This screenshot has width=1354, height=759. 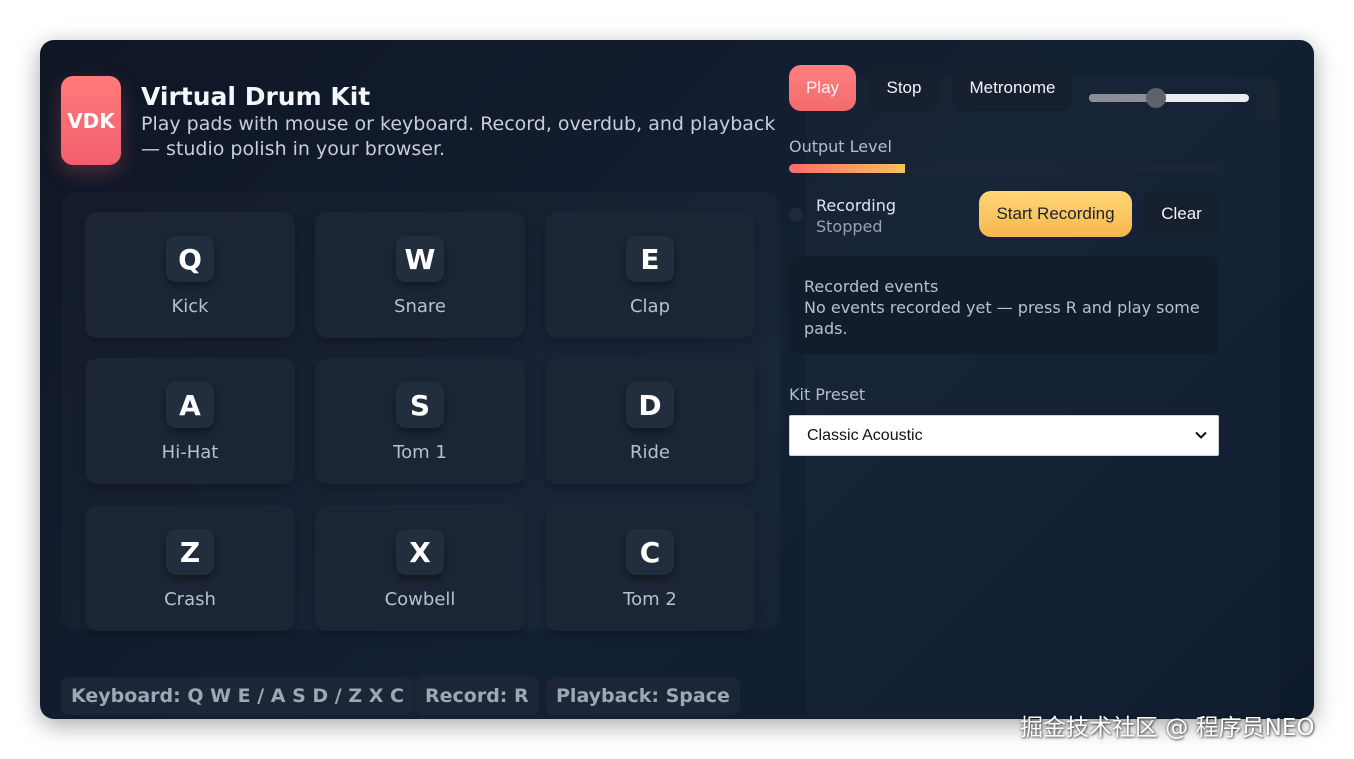 What do you see at coordinates (420, 259) in the screenshot?
I see `pad-key: W` at bounding box center [420, 259].